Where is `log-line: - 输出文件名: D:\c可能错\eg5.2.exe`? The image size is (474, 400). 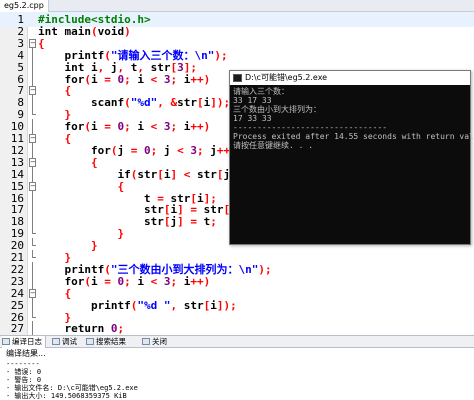 log-line: - 输出文件名: D:\c可能错\eg5.2.exe is located at coordinates (72, 388).